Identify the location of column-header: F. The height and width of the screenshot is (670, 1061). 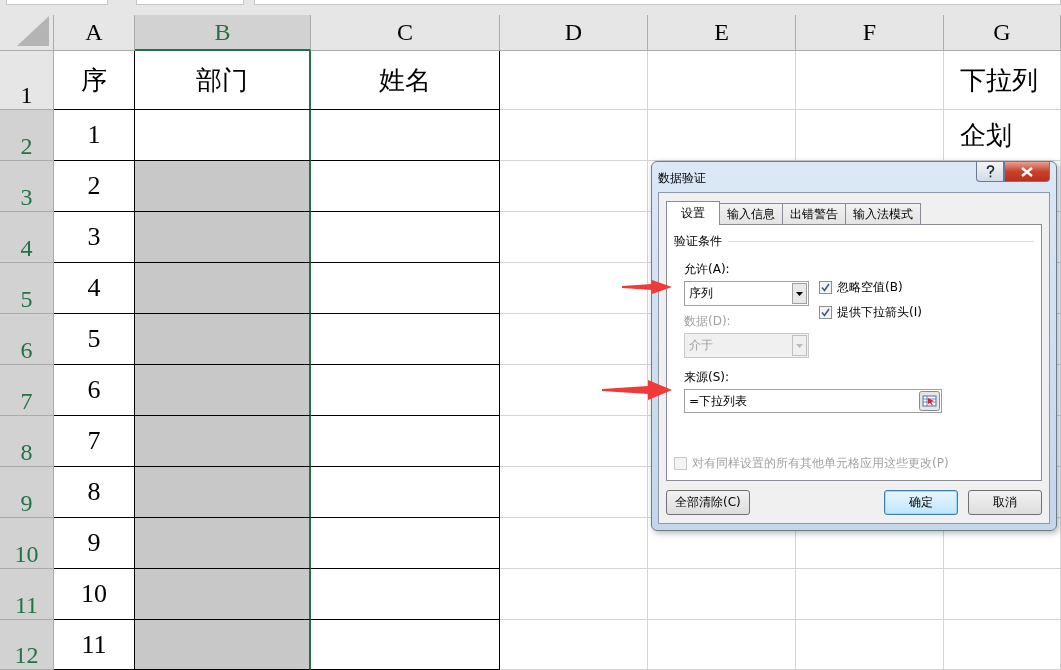
(870, 33).